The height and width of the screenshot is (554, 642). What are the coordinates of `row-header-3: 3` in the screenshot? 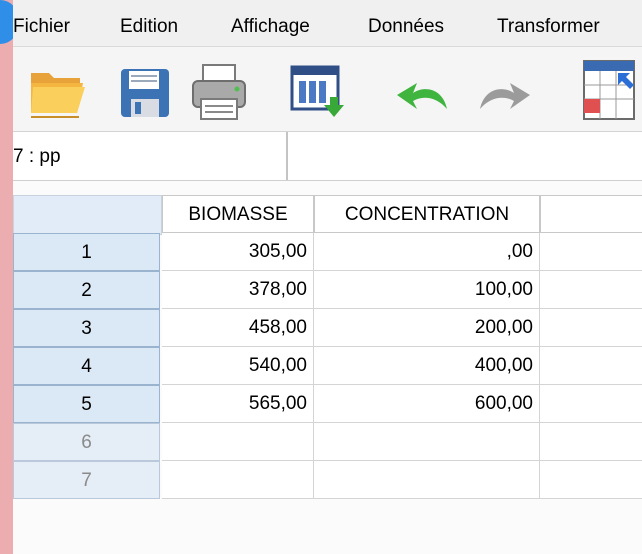 It's located at (86, 328).